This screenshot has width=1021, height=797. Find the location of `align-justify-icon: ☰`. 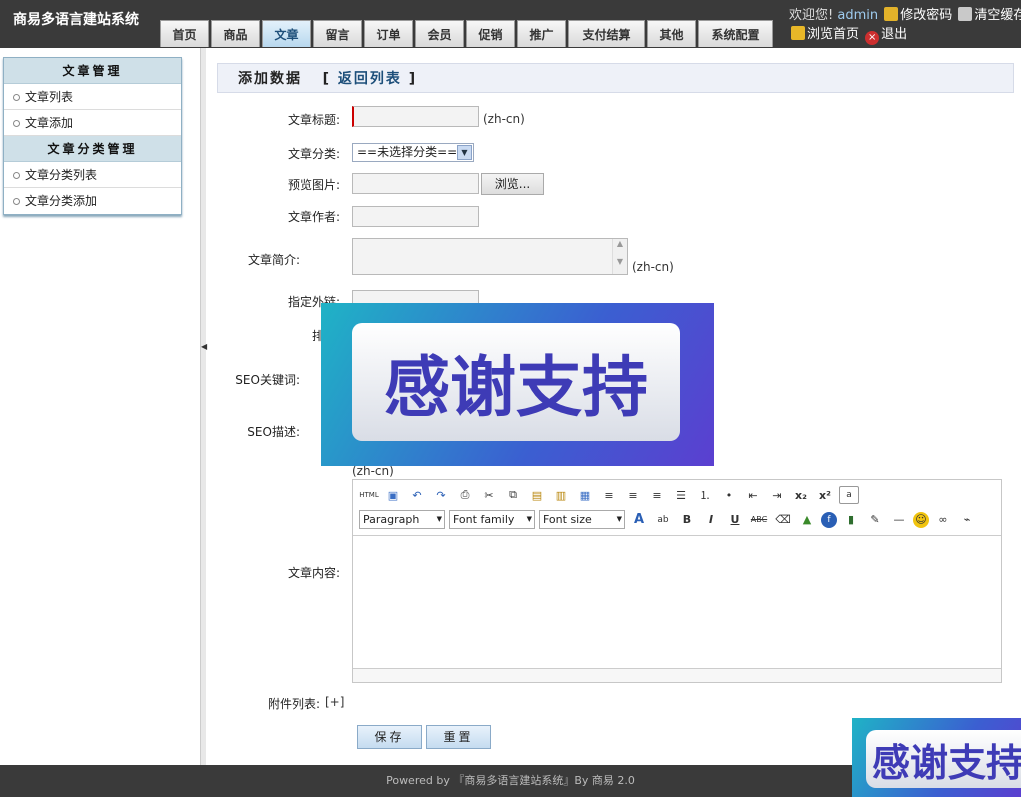

align-justify-icon: ☰ is located at coordinates (681, 495).